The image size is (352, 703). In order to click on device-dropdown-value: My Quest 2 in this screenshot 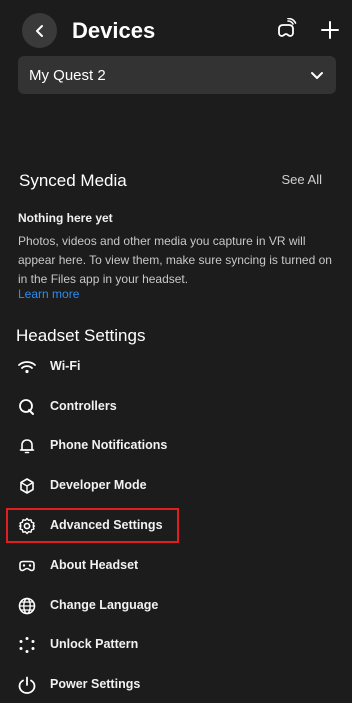, I will do `click(67, 75)`.